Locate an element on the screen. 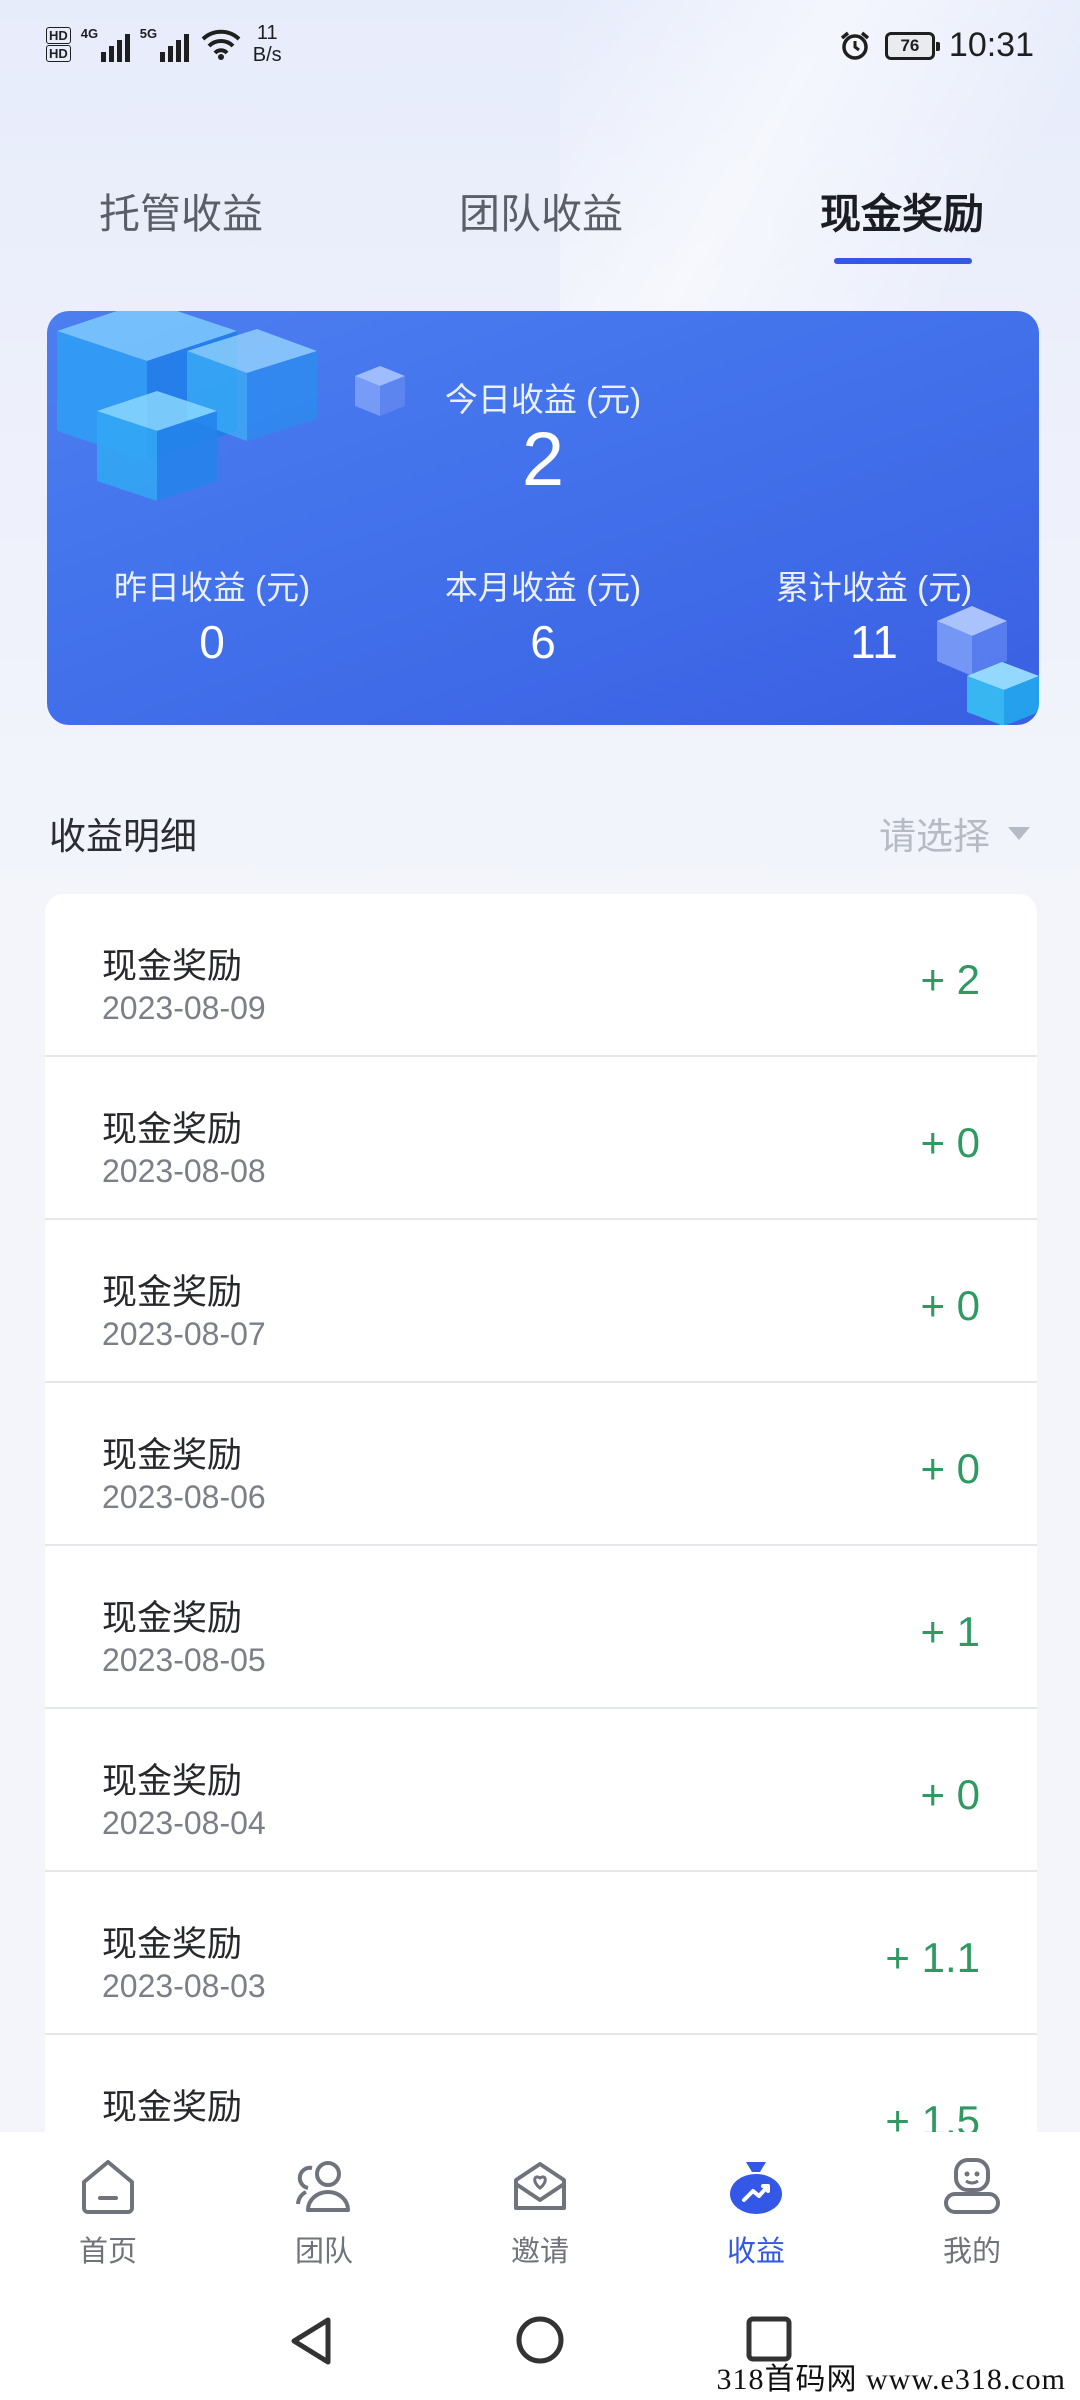 This screenshot has width=1080, height=2400. tab-team-earnings: 团队收益 is located at coordinates (541, 210).